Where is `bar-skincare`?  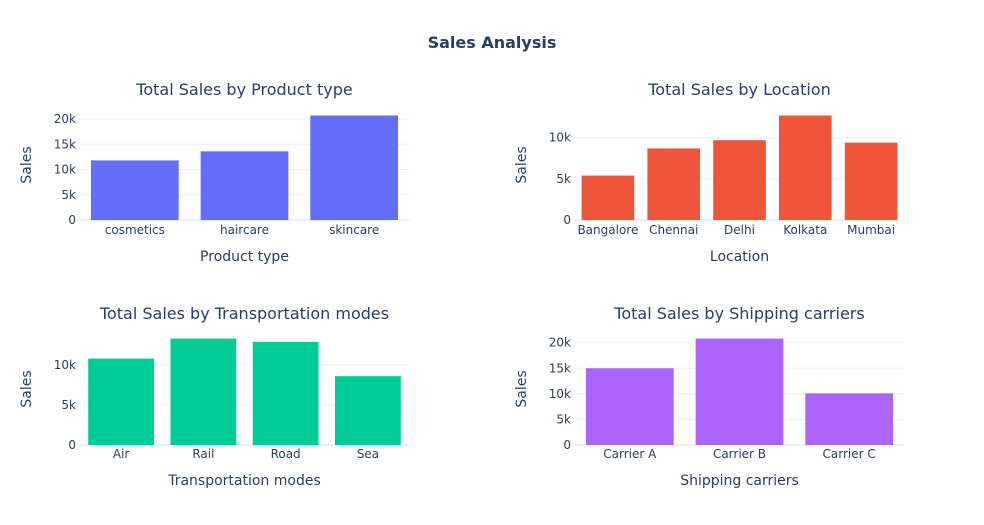
bar-skincare is located at coordinates (354, 167).